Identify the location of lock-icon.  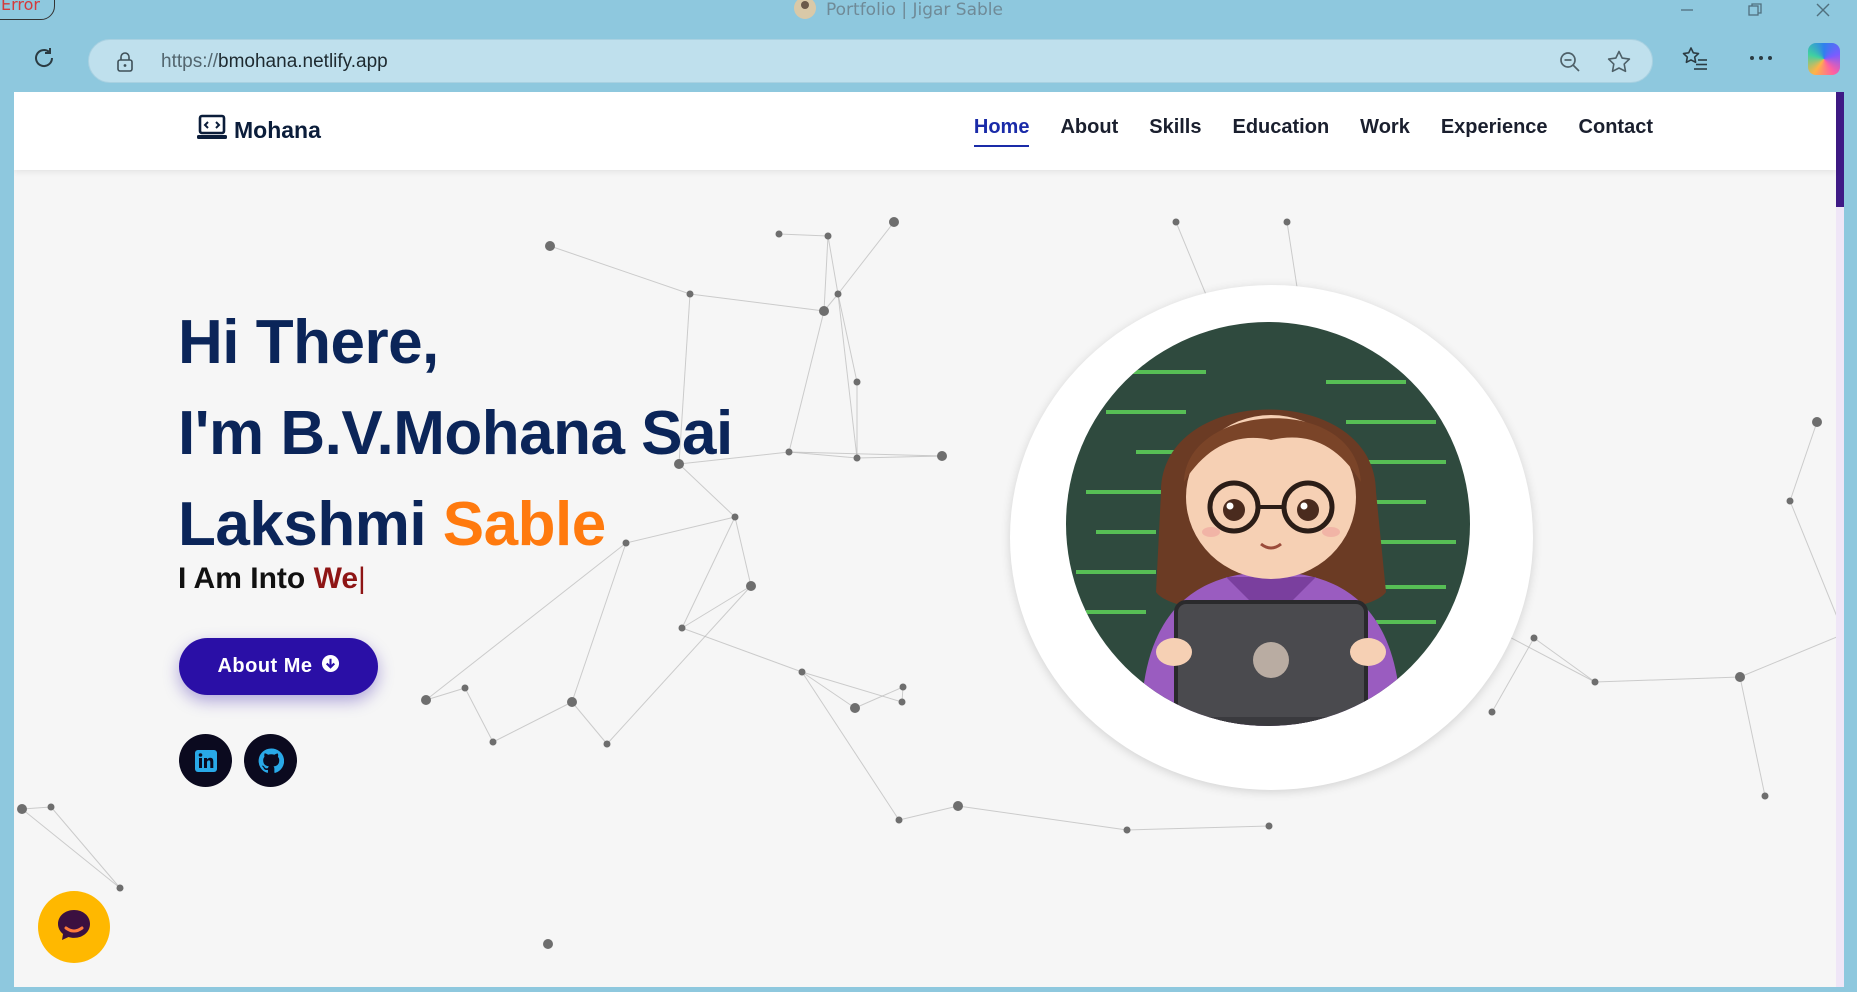
(125, 64).